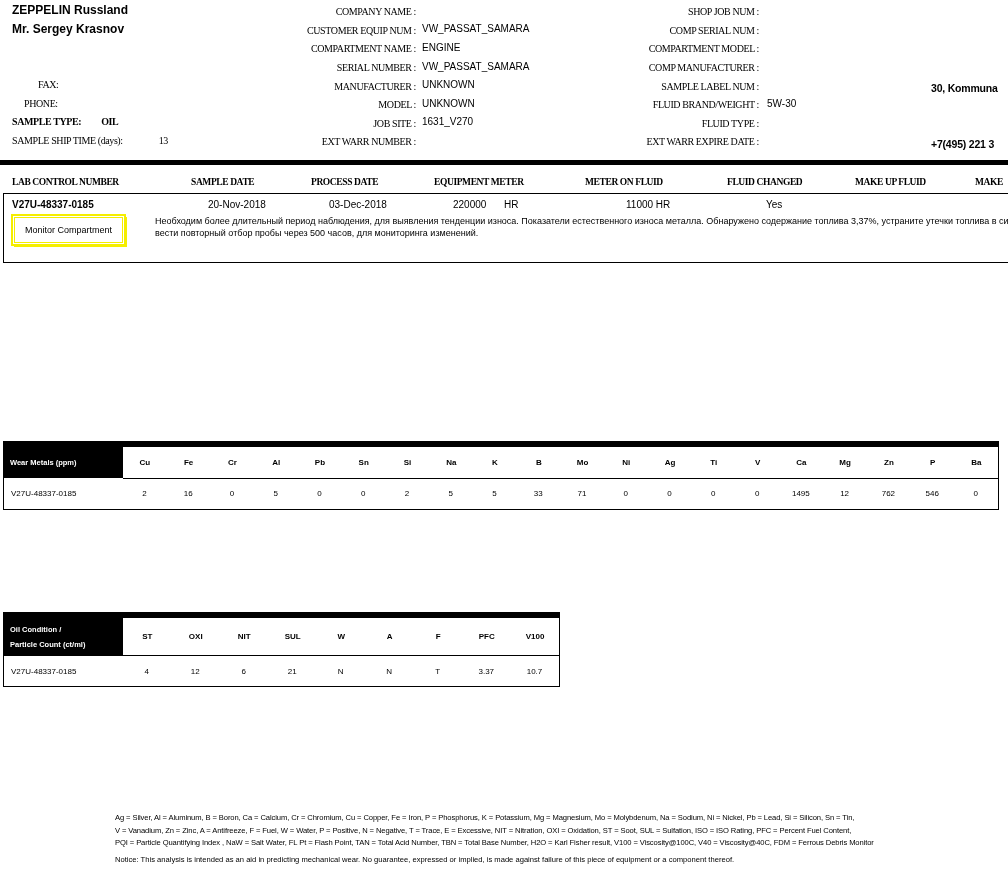 Image resolution: width=1008 pixels, height=872 pixels. Describe the element at coordinates (389, 635) in the screenshot. I see `column-header: A` at that location.